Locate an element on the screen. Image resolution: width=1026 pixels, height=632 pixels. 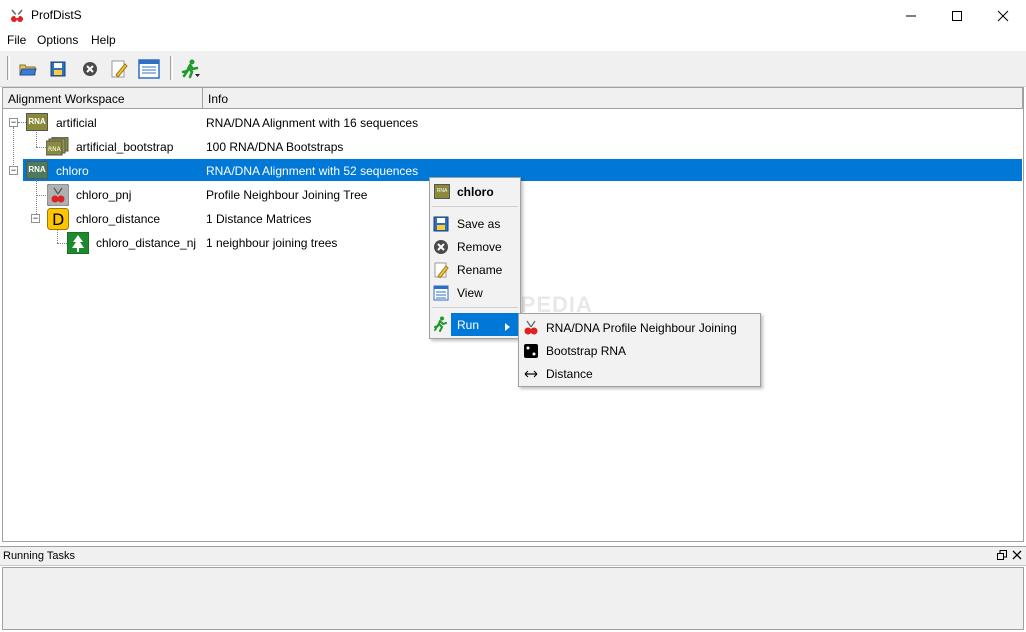
menu-help: Help is located at coordinates (103, 40).